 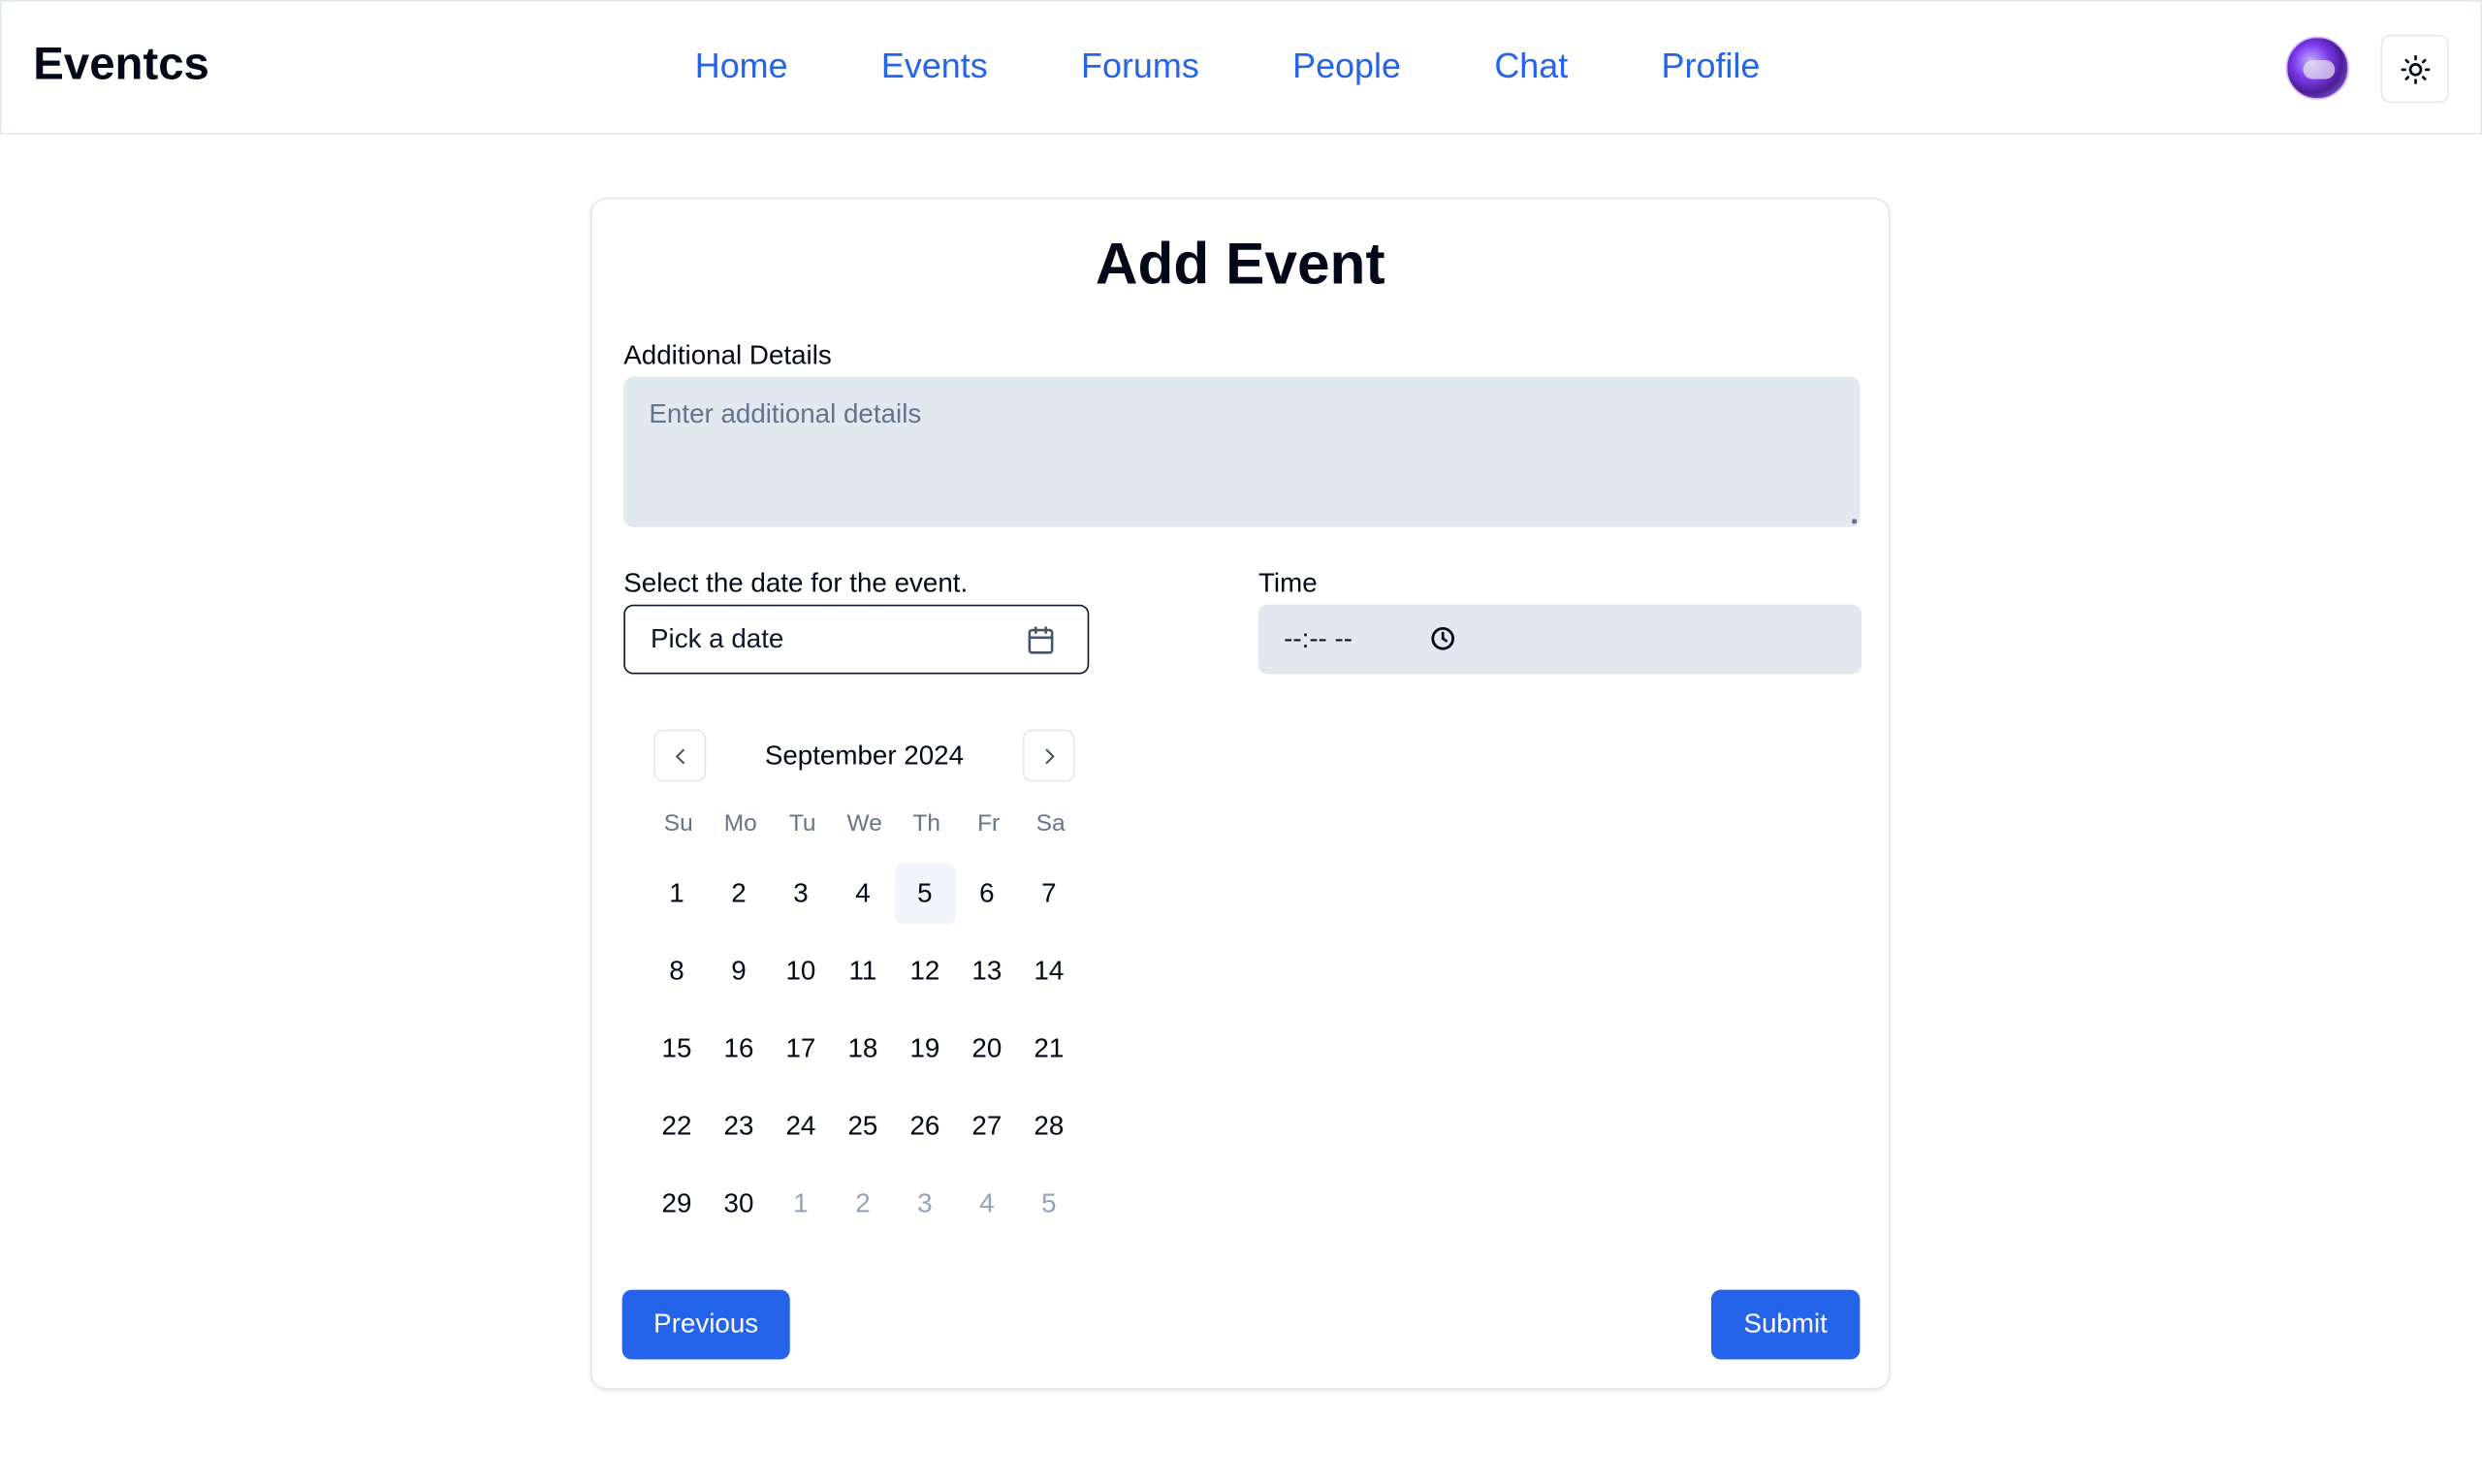 I want to click on user-avatar, so click(x=2317, y=68).